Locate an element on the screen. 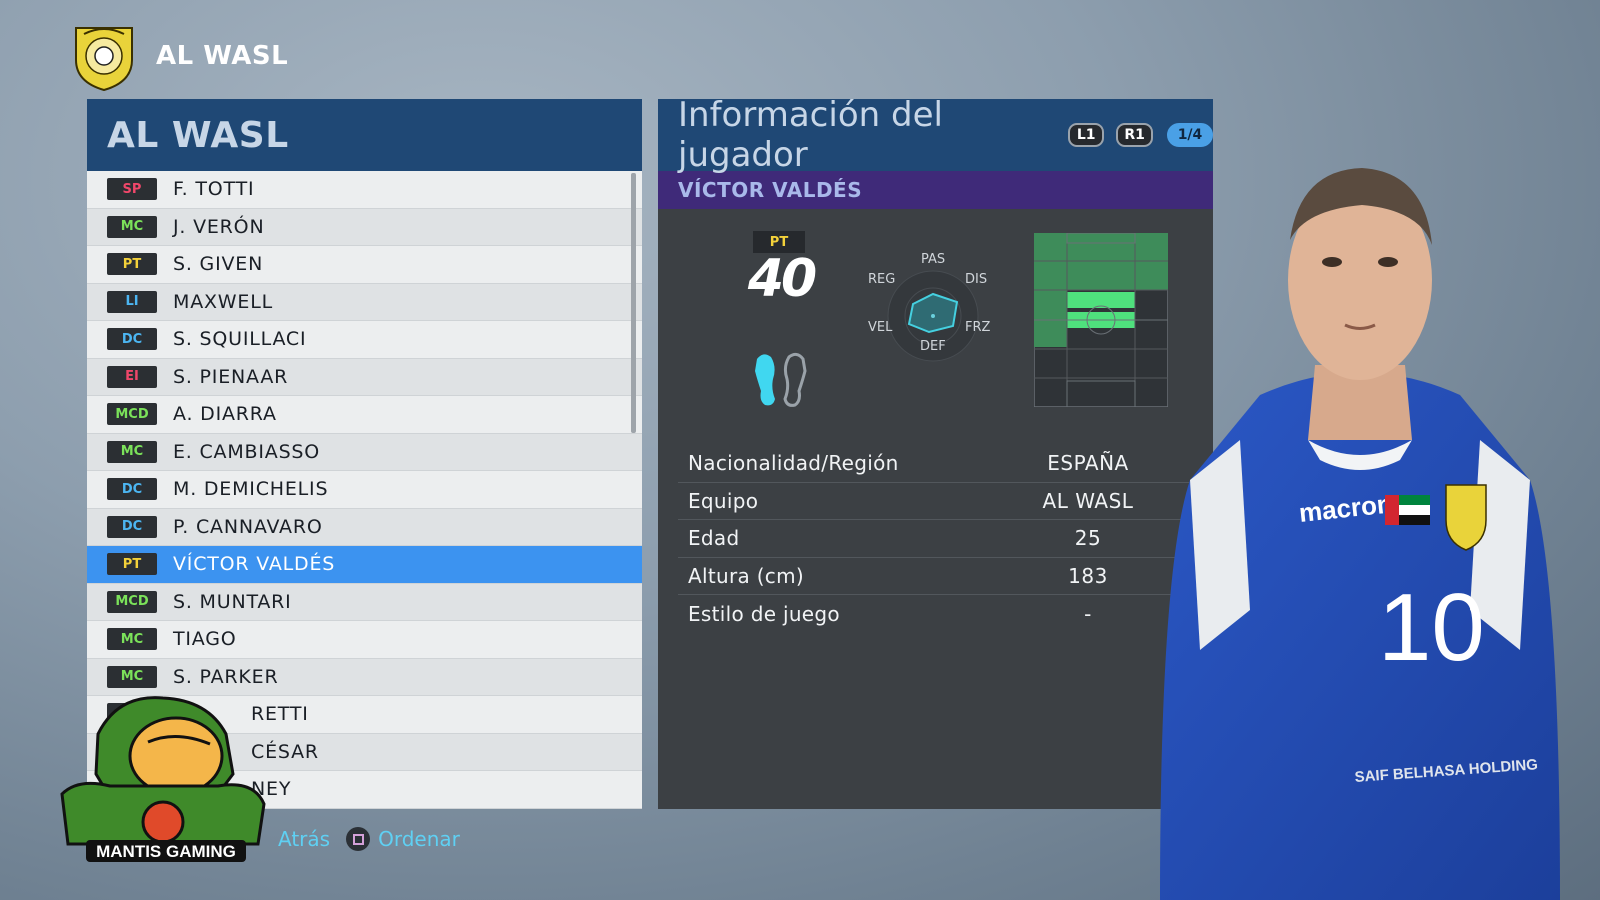 This screenshot has height=900, width=1600. club-header: AL WASL is located at coordinates (179, 56).